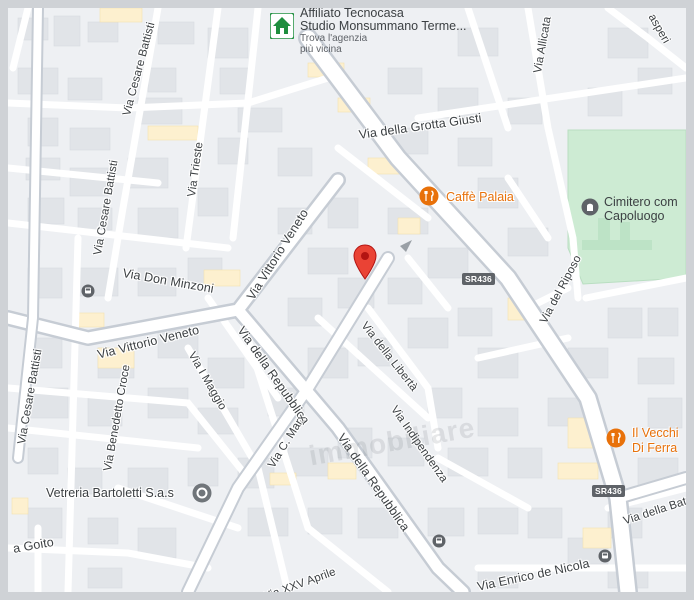 Image resolution: width=694 pixels, height=600 pixels. I want to click on agency-sub-line2: più vicina, so click(321, 49).